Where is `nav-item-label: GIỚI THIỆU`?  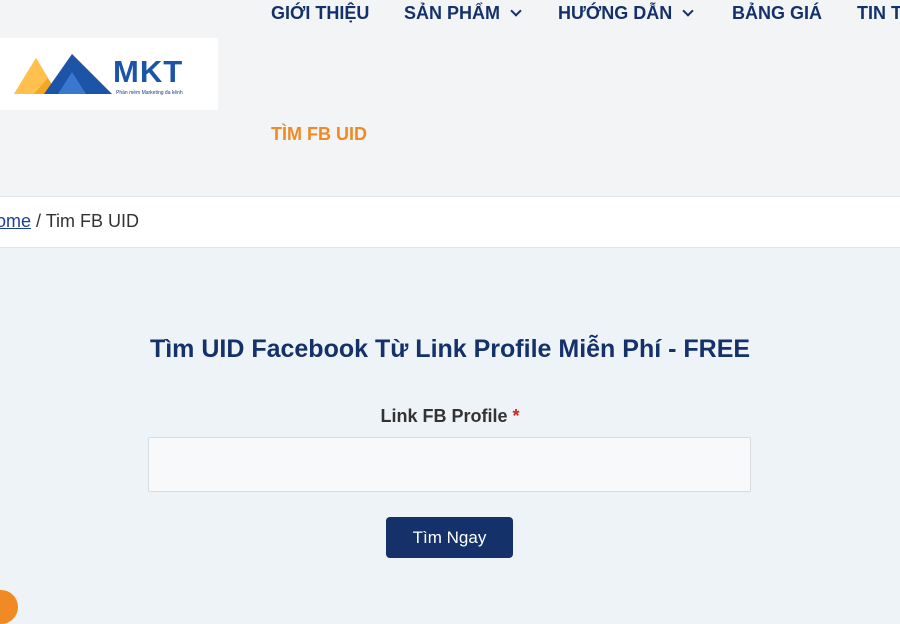
nav-item-label: GIỚI THIỆU is located at coordinates (320, 13).